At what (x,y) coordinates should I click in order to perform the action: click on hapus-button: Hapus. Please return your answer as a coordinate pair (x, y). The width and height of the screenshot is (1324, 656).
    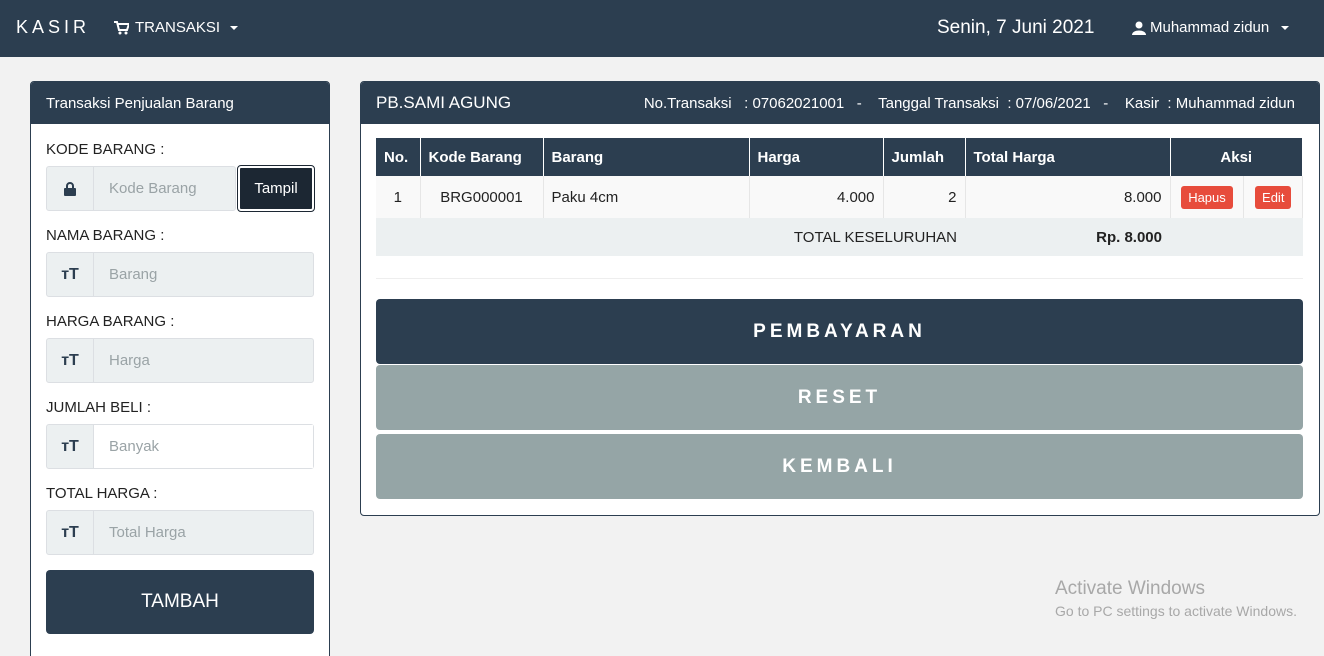
    Looking at the image, I should click on (1207, 197).